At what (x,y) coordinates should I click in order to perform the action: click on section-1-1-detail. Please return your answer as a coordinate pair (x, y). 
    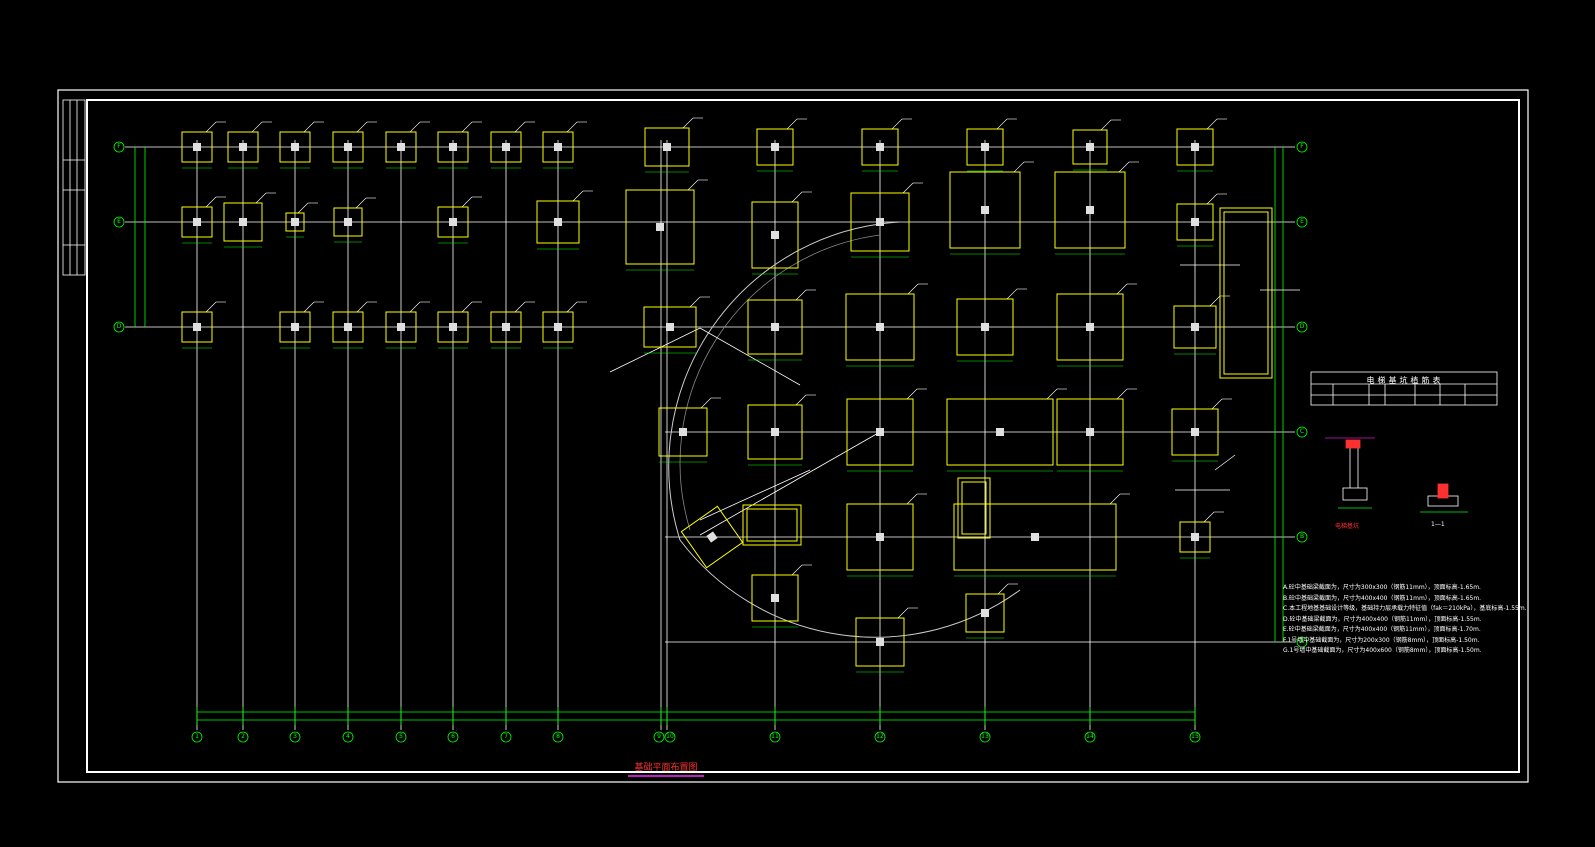
    Looking at the image, I should click on (1444, 498).